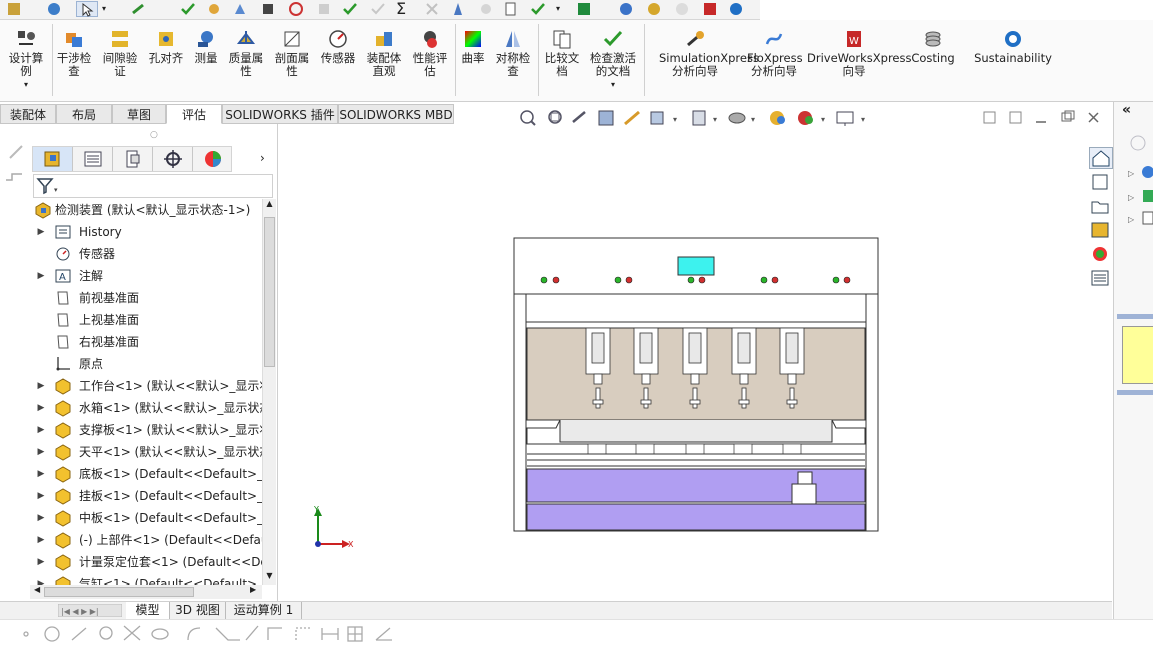 The width and height of the screenshot is (1153, 647). Describe the element at coordinates (147, 232) in the screenshot. I see `tree-item-history: ▶ History` at that location.